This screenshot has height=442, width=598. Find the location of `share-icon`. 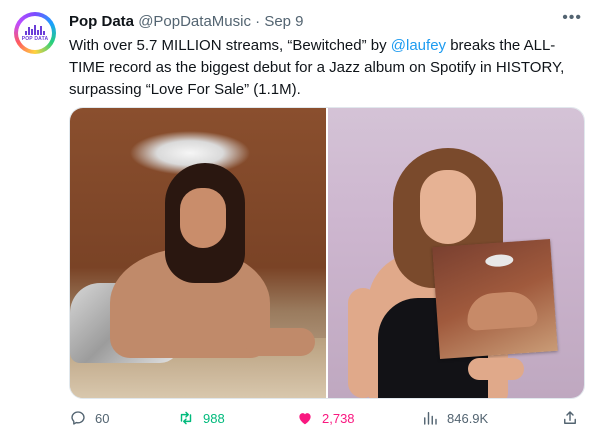

share-icon is located at coordinates (570, 417).